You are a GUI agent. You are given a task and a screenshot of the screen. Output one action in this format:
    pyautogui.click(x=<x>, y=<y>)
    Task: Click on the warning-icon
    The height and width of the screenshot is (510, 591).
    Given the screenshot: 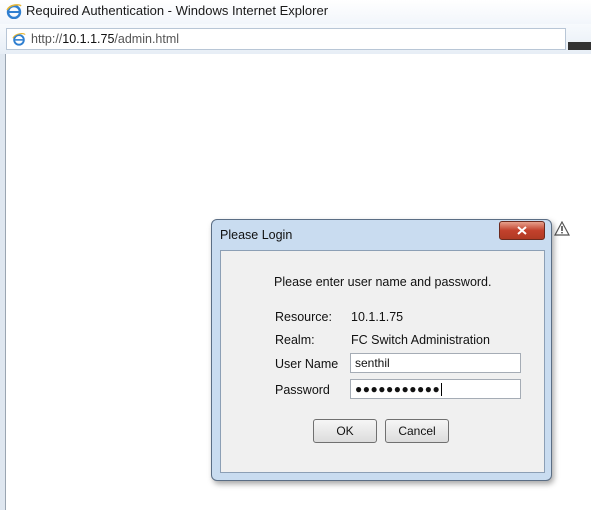 What is the action you would take?
    pyautogui.click(x=562, y=228)
    